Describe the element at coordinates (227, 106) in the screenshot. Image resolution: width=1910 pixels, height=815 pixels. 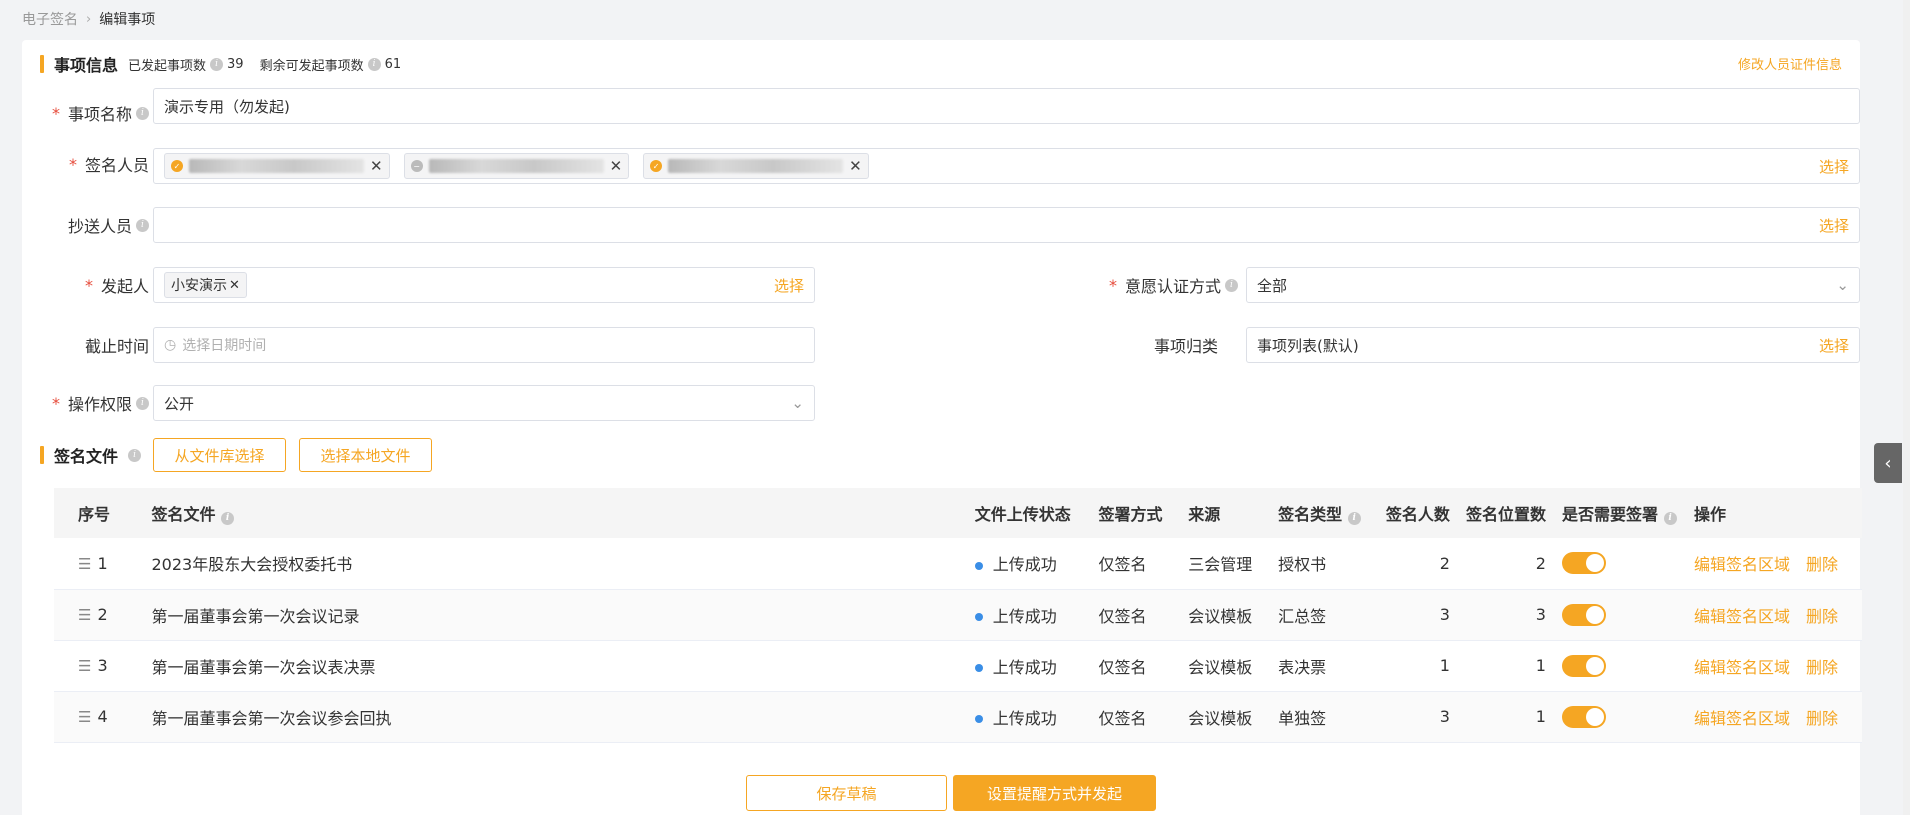
I see `item-name-value: 演示专用（勿发起)` at that location.